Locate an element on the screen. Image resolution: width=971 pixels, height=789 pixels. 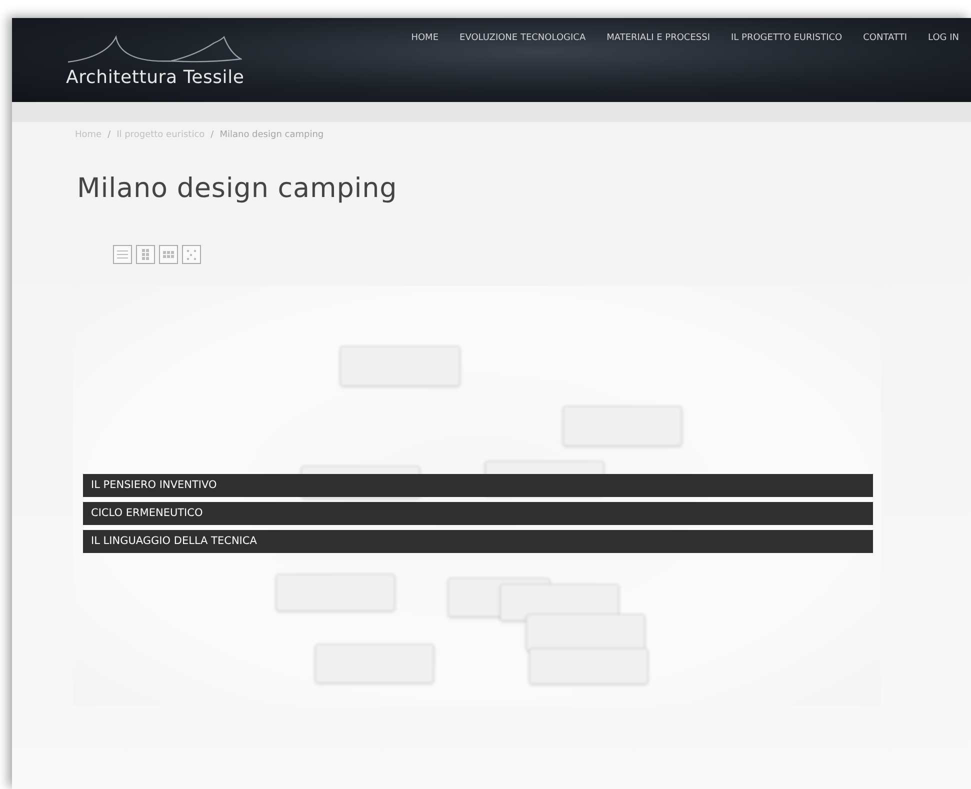
nav-link: LOG IN is located at coordinates (943, 38).